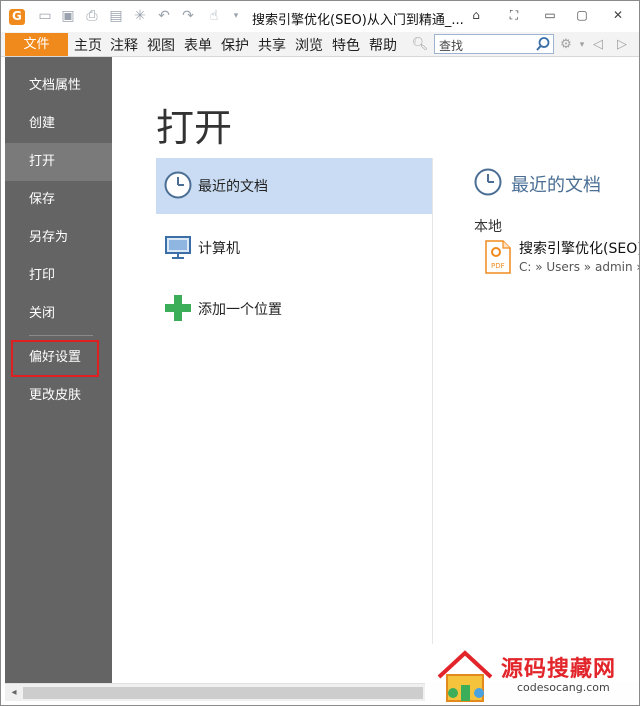 The width and height of the screenshot is (640, 706). Describe the element at coordinates (563, 687) in the screenshot. I see `watermark-url: codesocang.com` at that location.